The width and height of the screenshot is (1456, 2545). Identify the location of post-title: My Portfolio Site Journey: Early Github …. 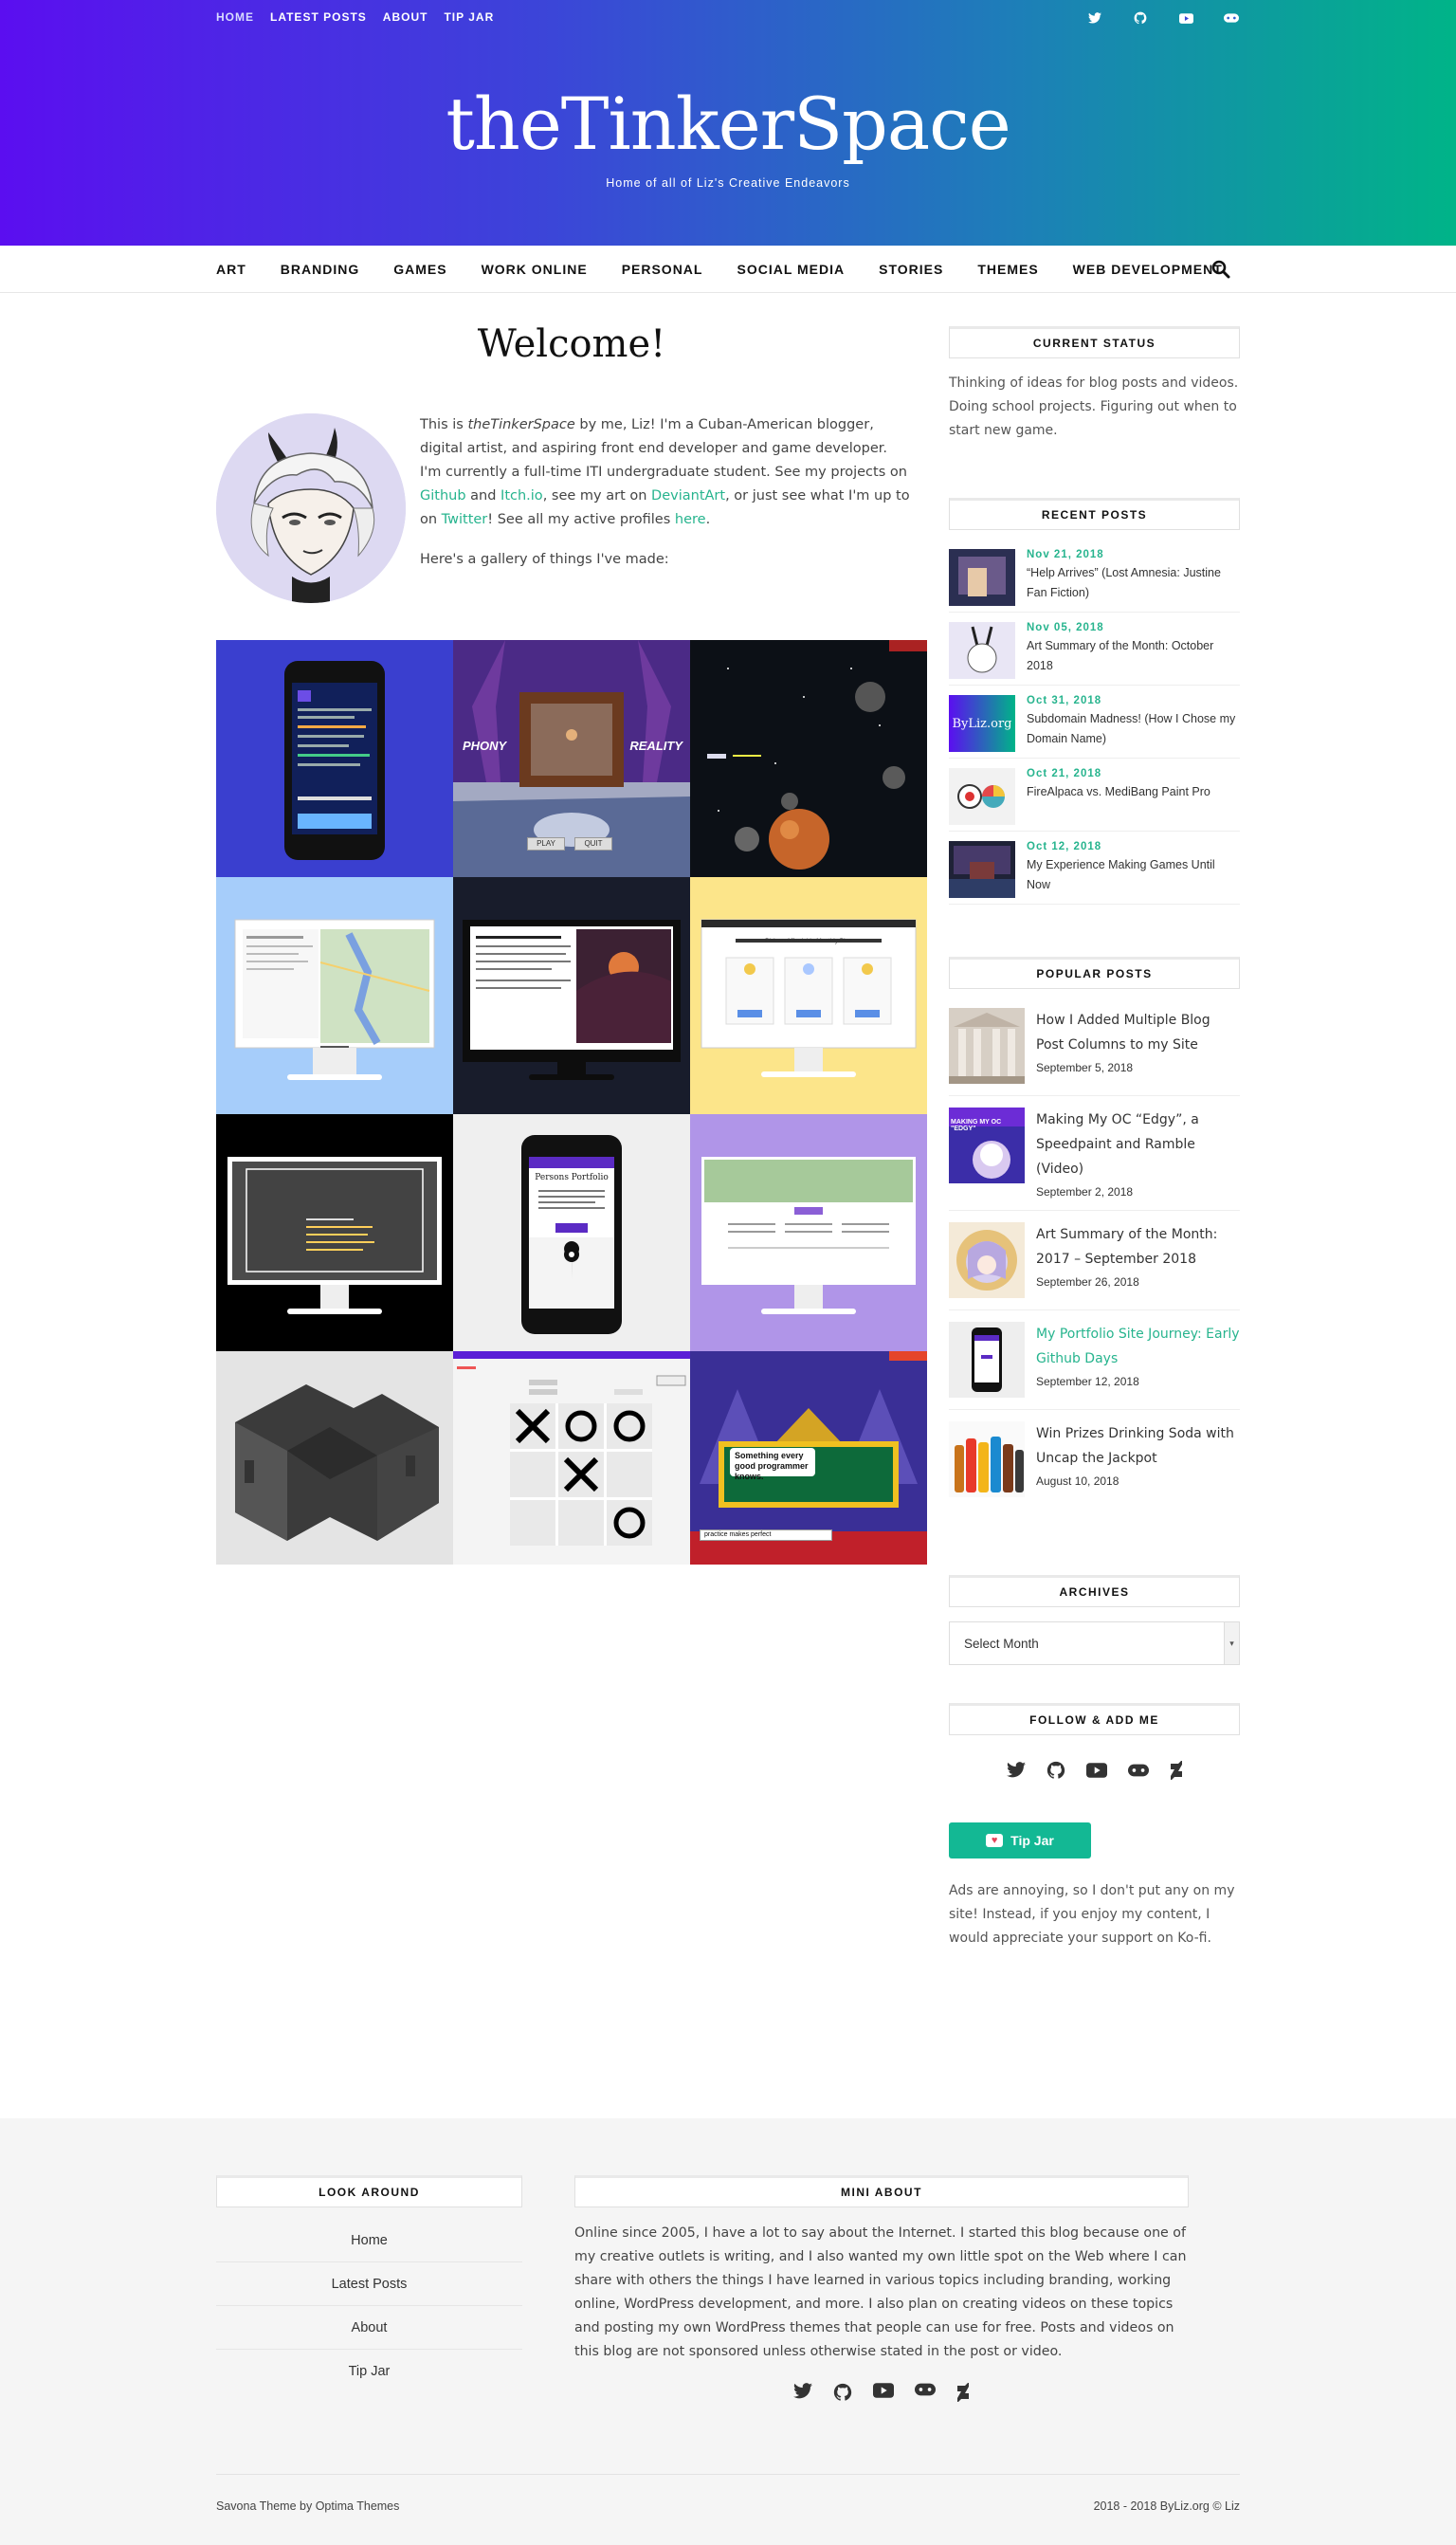
(1138, 1346).